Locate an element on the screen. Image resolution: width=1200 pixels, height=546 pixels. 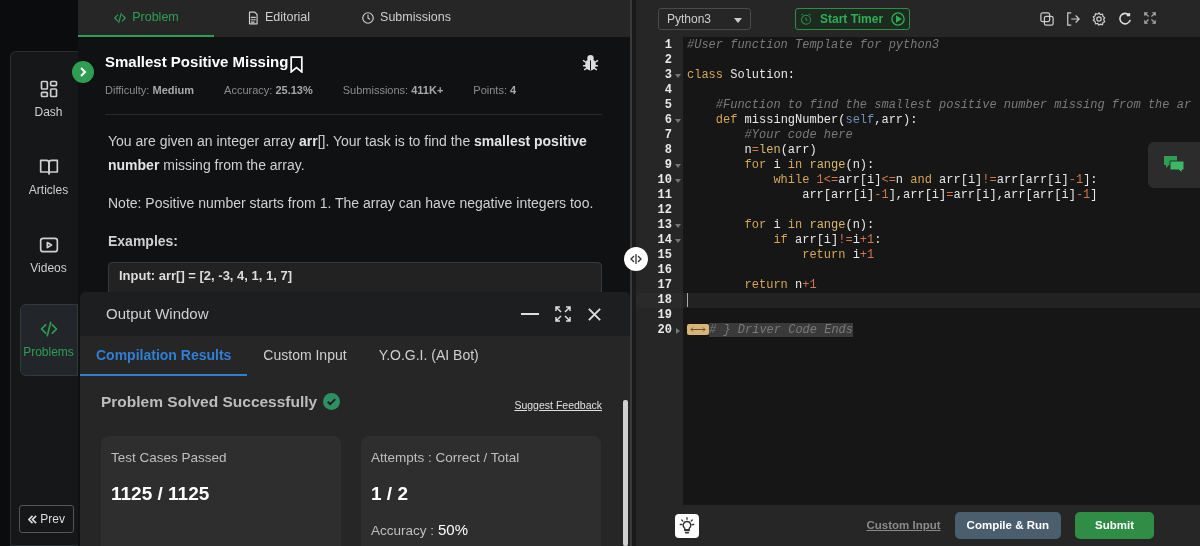
line-number: 18 is located at coordinates (664, 300).